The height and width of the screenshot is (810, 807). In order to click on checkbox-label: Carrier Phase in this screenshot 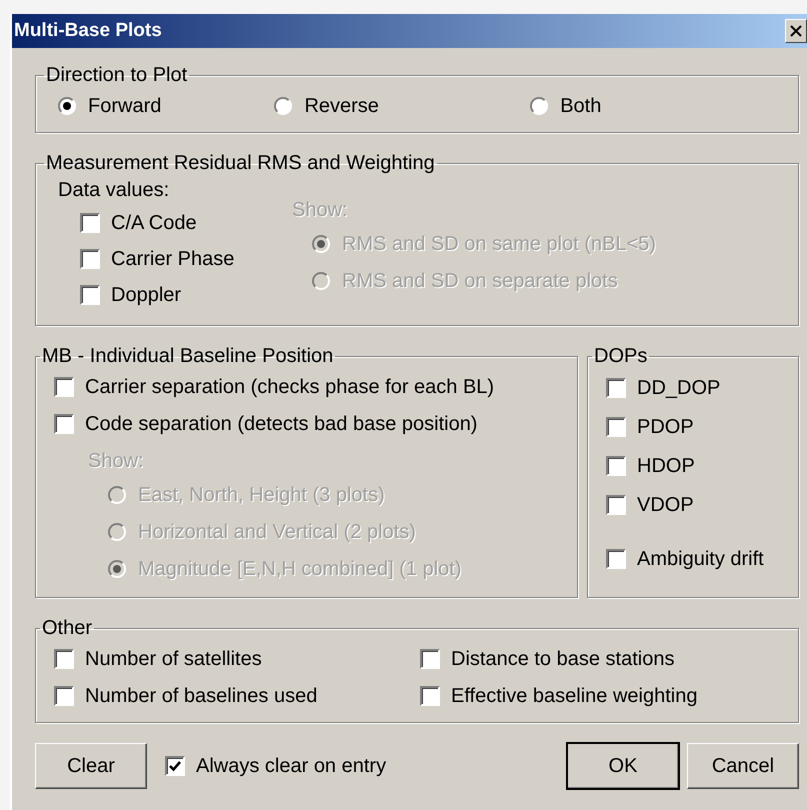, I will do `click(172, 259)`.